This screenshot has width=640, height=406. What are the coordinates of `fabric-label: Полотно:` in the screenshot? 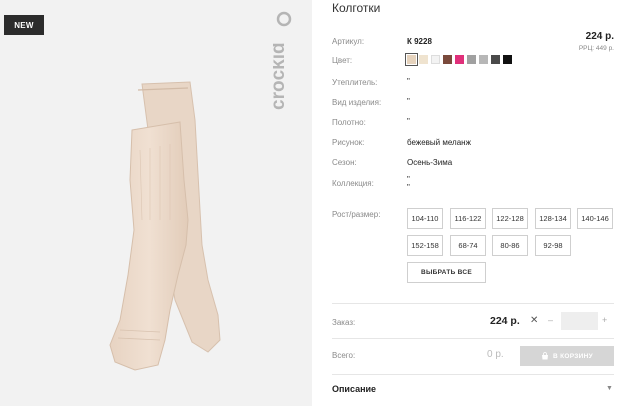 It's located at (349, 122).